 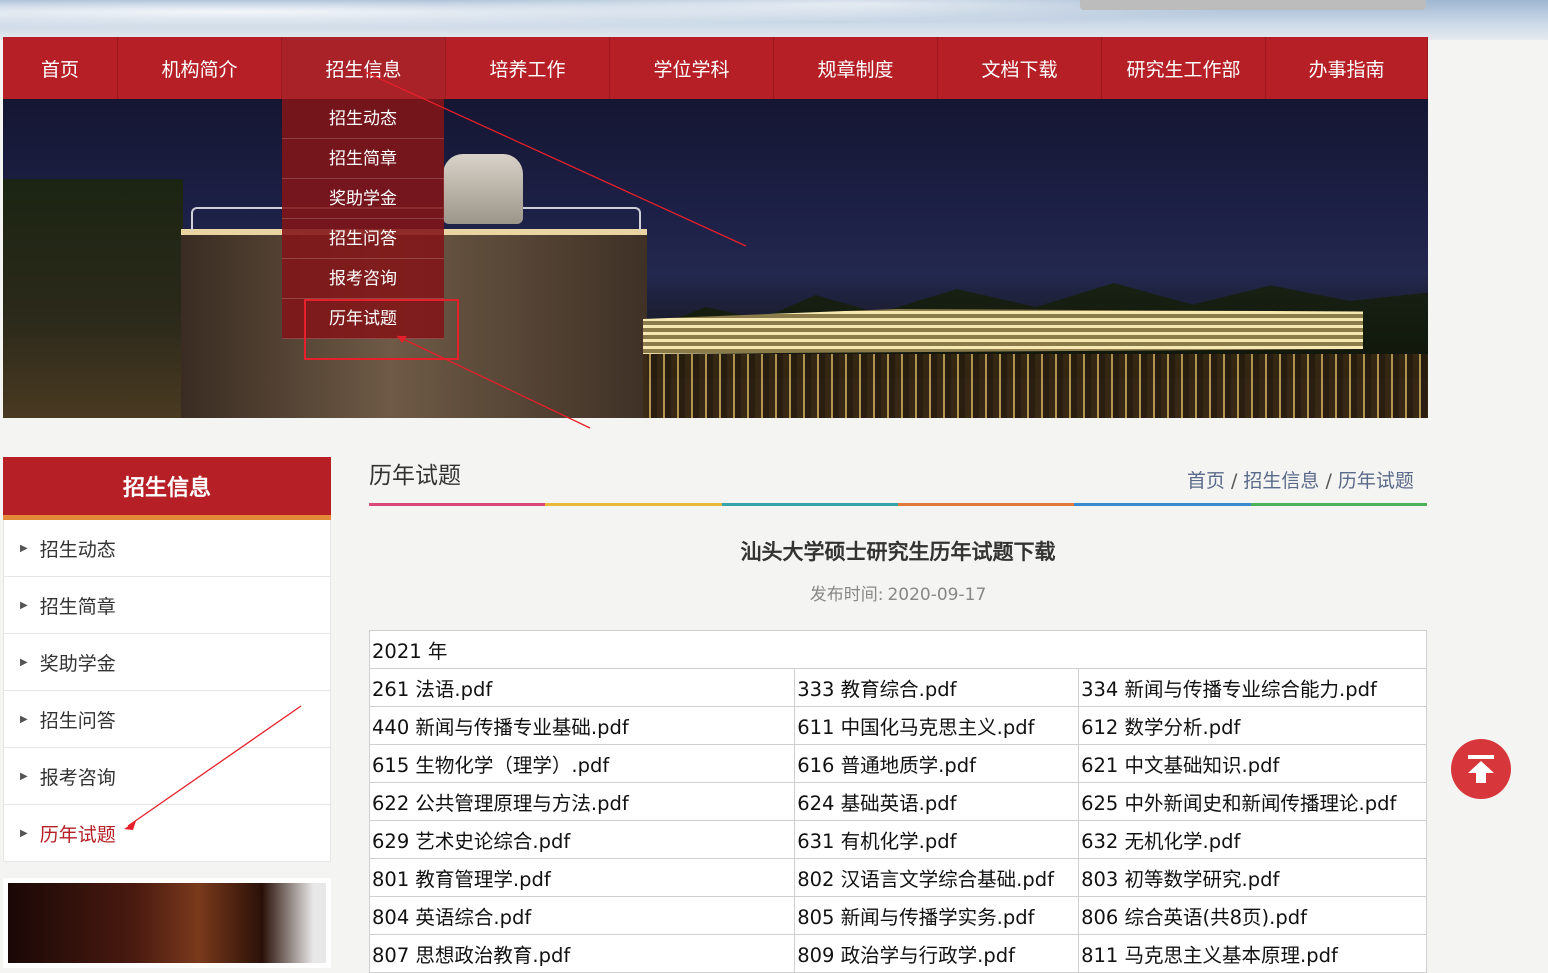 What do you see at coordinates (1252, 687) in the screenshot?
I see `exam-file-link: 334 新闻与传播专业综合能力.pdf` at bounding box center [1252, 687].